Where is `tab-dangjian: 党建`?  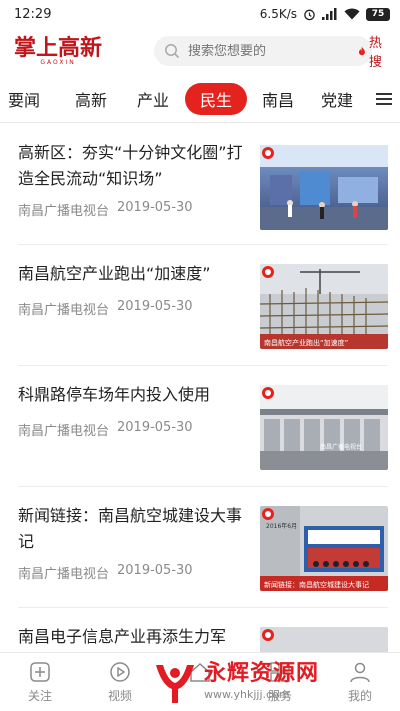
tab-dangjian: 党建 is located at coordinates (337, 99).